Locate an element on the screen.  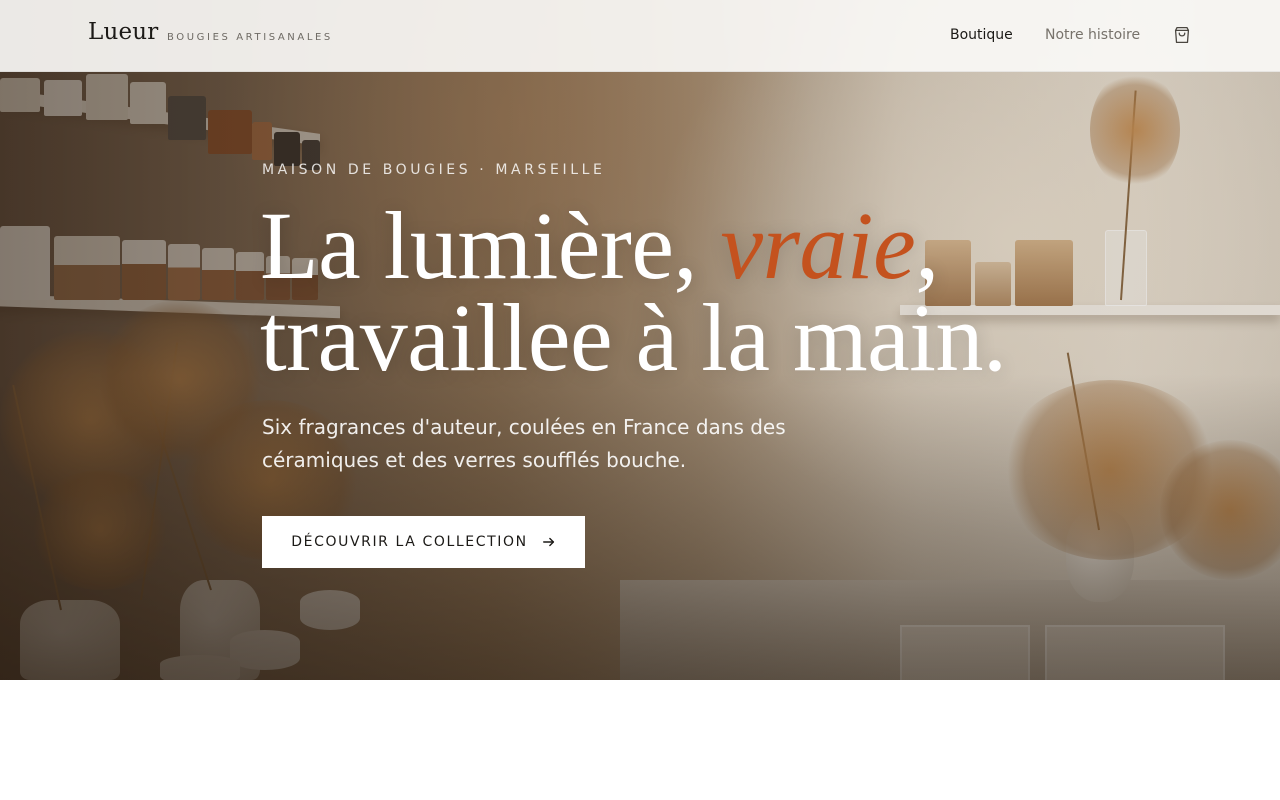
discover-collection-button: DÉCOUVRIR LA COLLECTION is located at coordinates (423, 542).